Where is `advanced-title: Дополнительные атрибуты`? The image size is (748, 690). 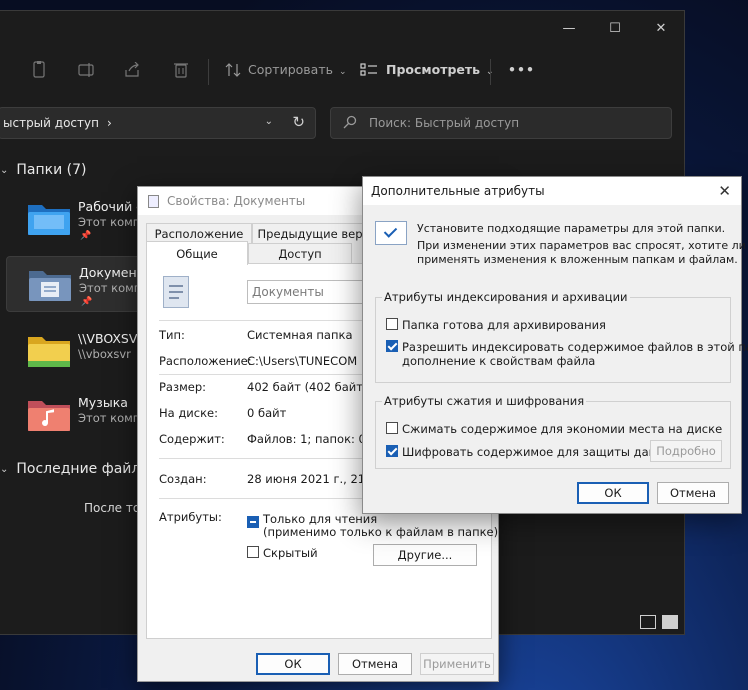 advanced-title: Дополнительные атрибуты is located at coordinates (458, 191).